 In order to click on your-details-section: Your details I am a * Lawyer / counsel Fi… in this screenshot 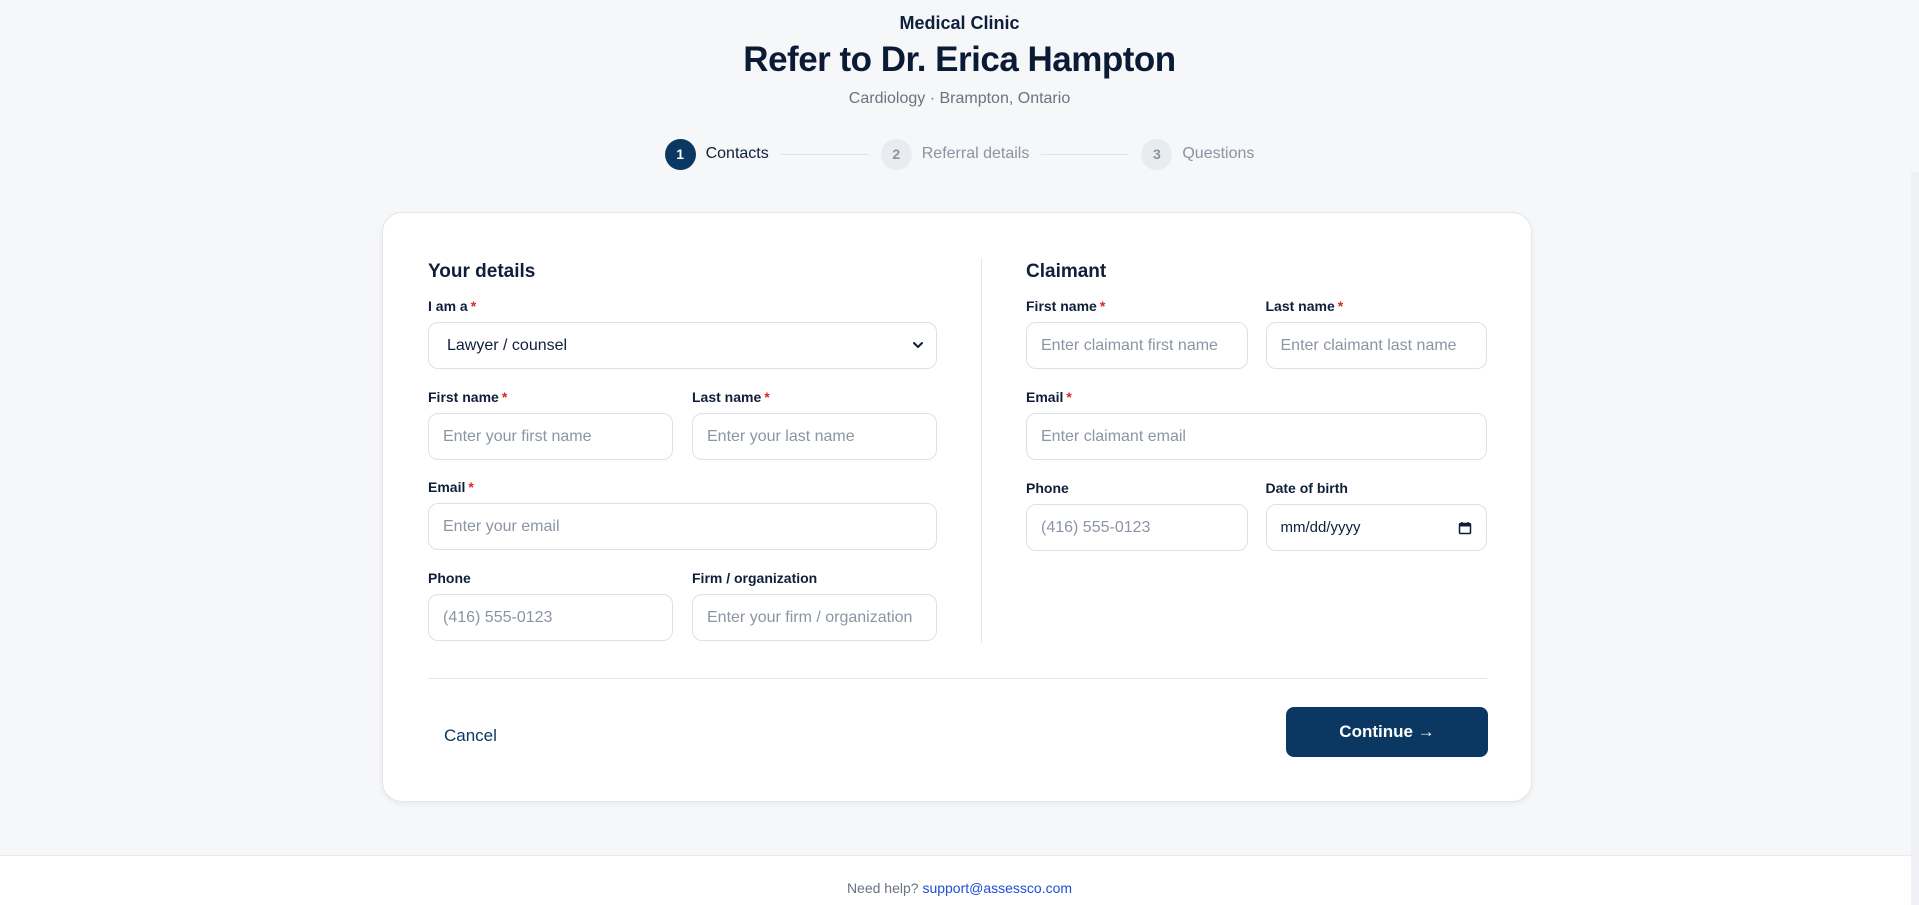, I will do `click(682, 451)`.